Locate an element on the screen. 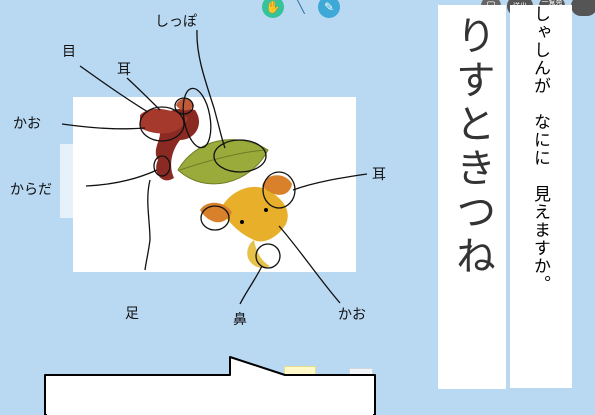  more-button is located at coordinates (583, 8).